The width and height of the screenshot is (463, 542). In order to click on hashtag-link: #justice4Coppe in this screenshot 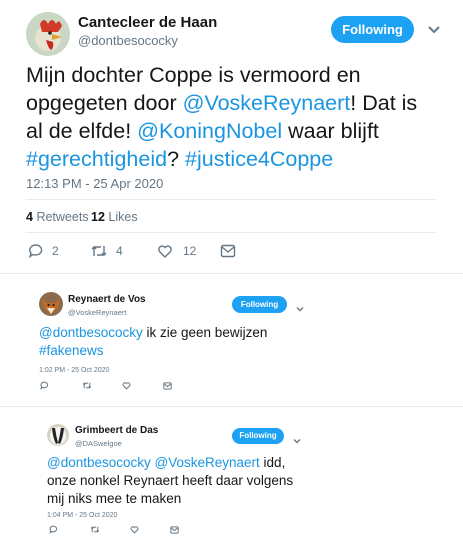, I will do `click(259, 159)`.